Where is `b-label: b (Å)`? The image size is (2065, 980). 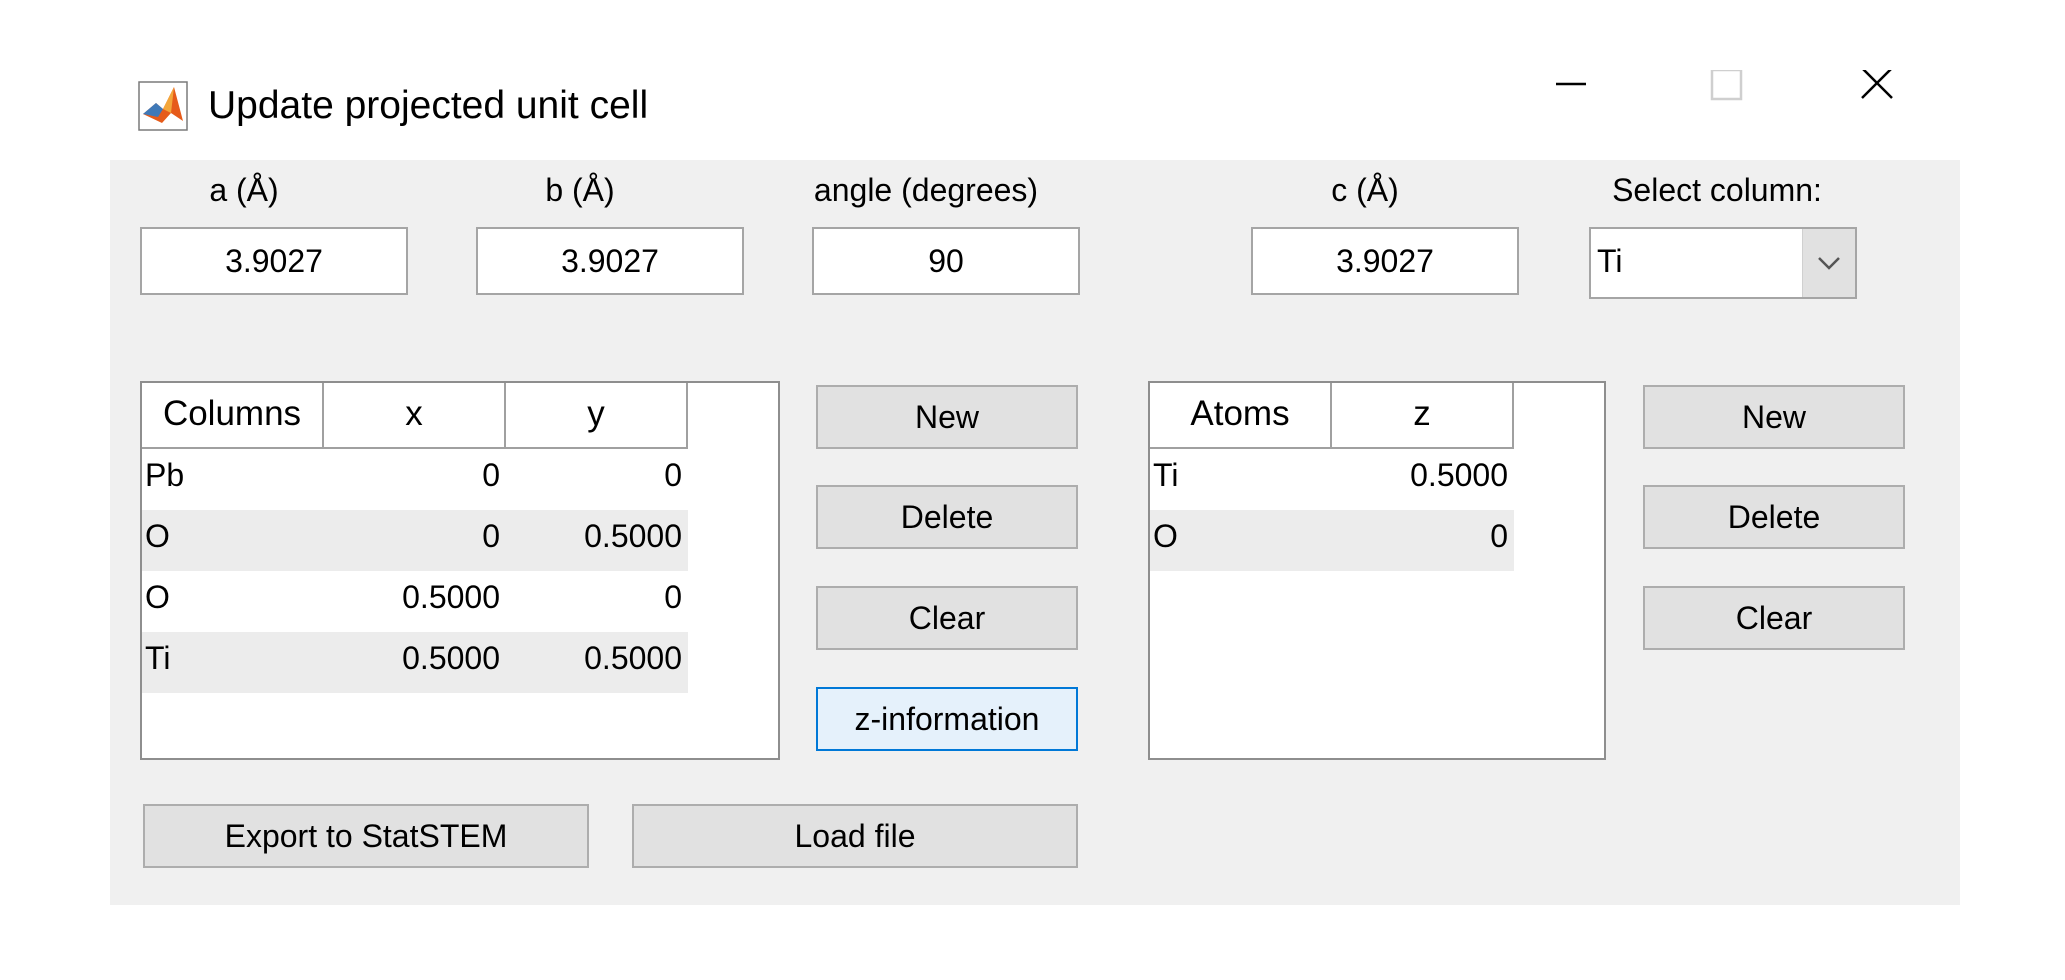 b-label: b (Å) is located at coordinates (580, 190).